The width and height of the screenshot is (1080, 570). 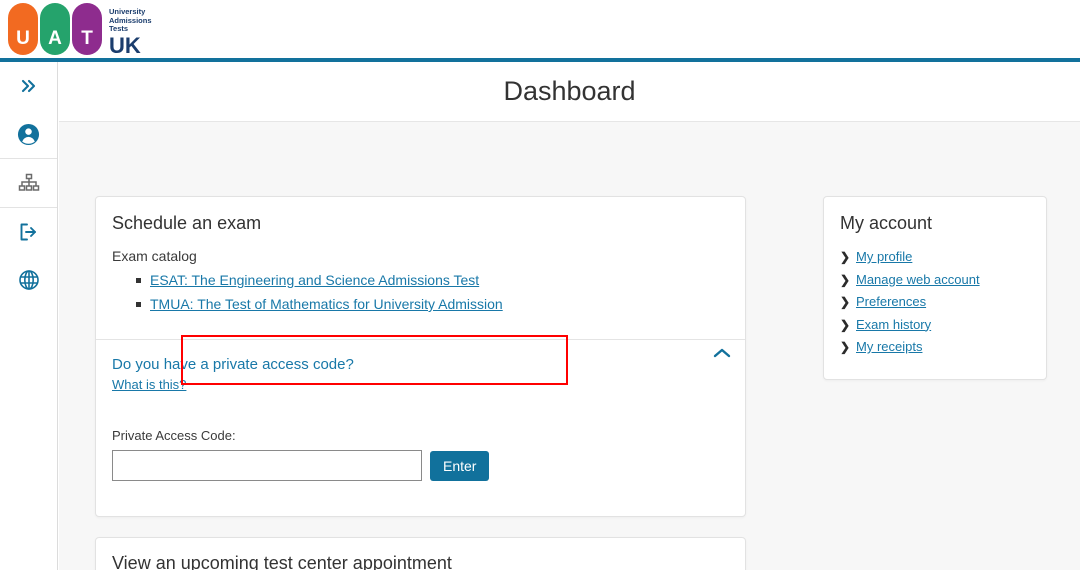 What do you see at coordinates (87, 38) in the screenshot?
I see `logo-pill-letter-t: T` at bounding box center [87, 38].